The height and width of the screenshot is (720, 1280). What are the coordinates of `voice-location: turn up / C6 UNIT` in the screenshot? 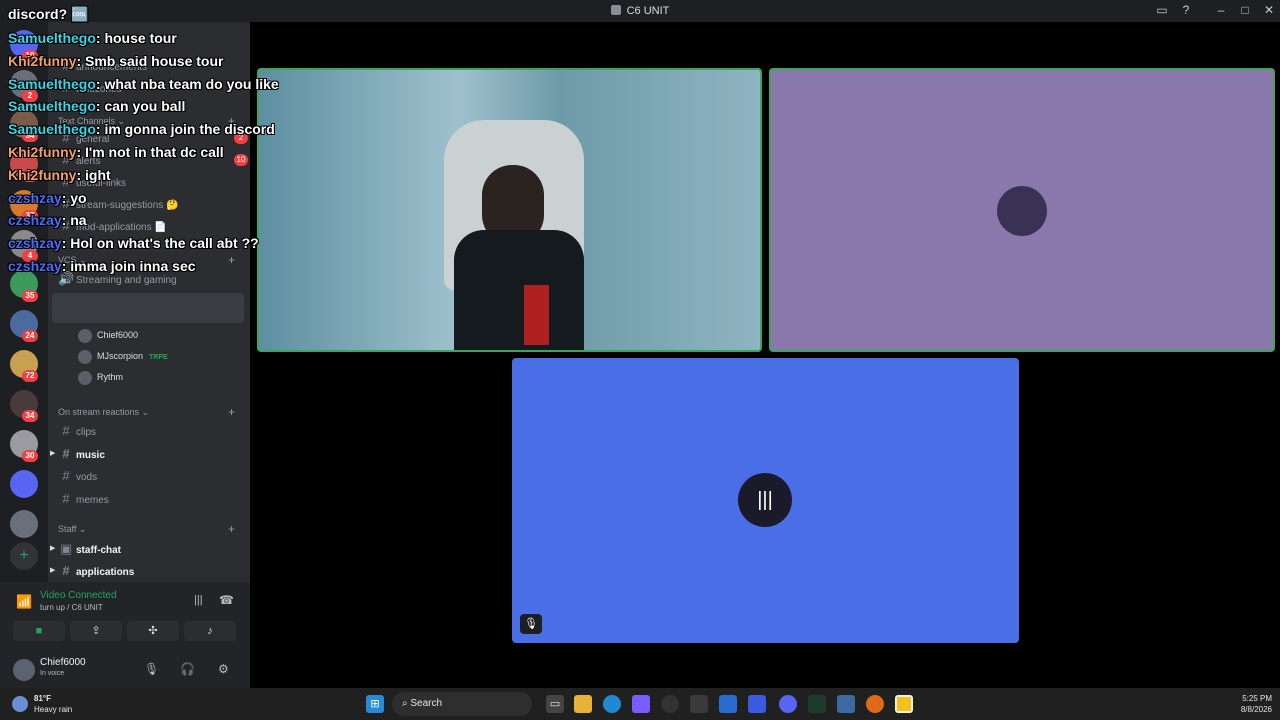 It's located at (71, 607).